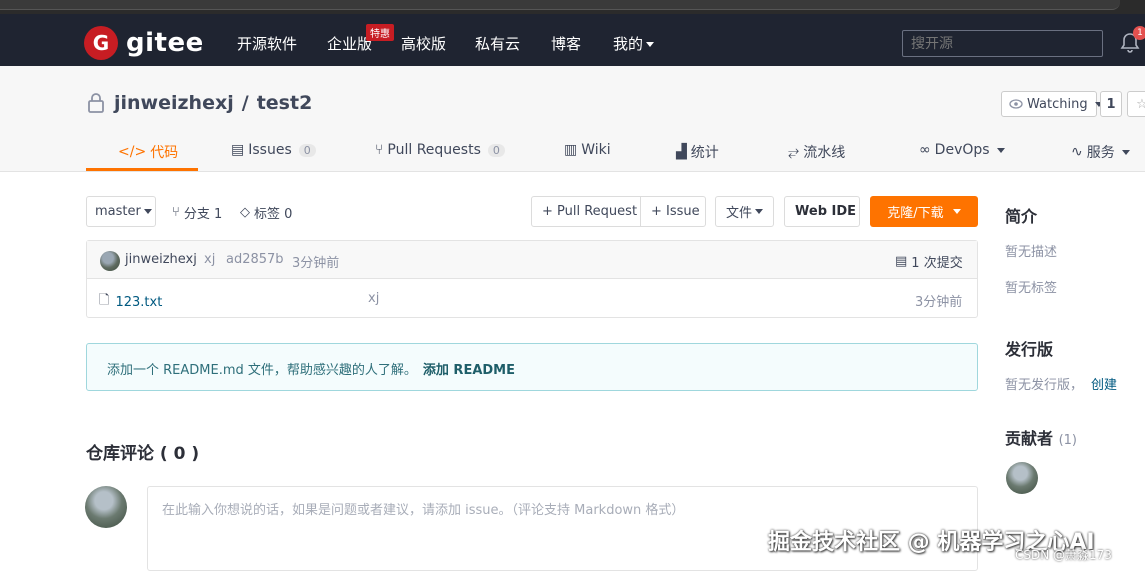 The height and width of the screenshot is (571, 1145). Describe the element at coordinates (1029, 349) in the screenshot. I see `release-title: 发行版` at that location.